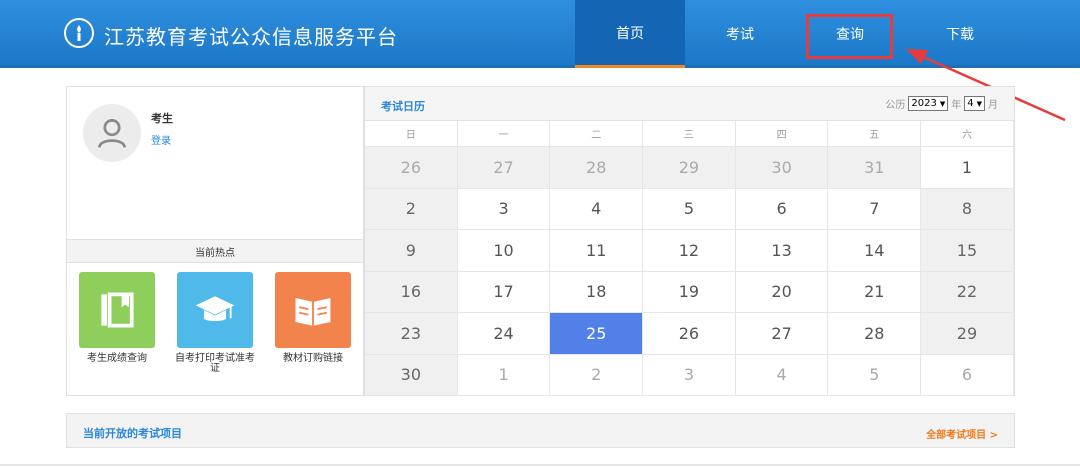 This screenshot has height=468, width=1080. I want to click on calendar-week-row: 26 27 28 29 30 31 1, so click(689, 168).